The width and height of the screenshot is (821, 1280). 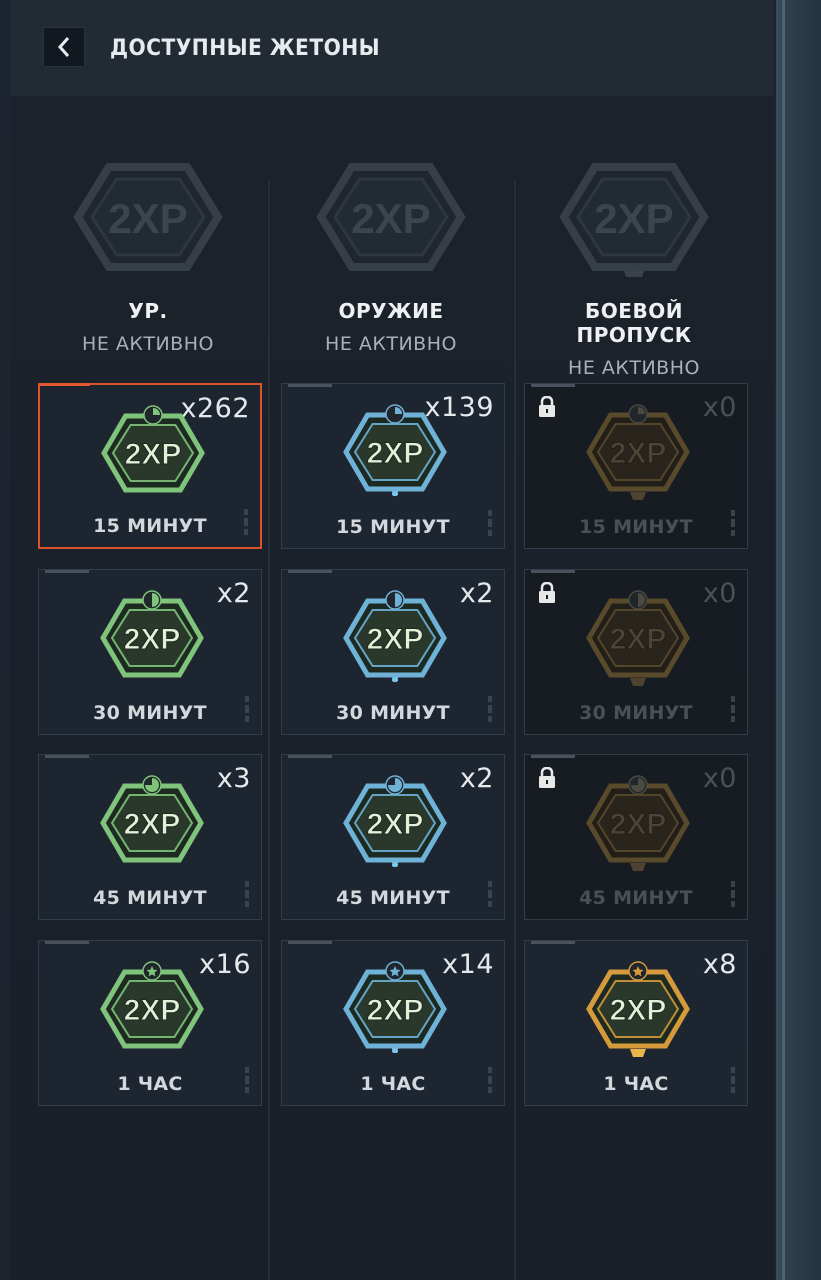 I want to click on weapon-xp-emblem-icon: 2XP, so click(x=391, y=217).